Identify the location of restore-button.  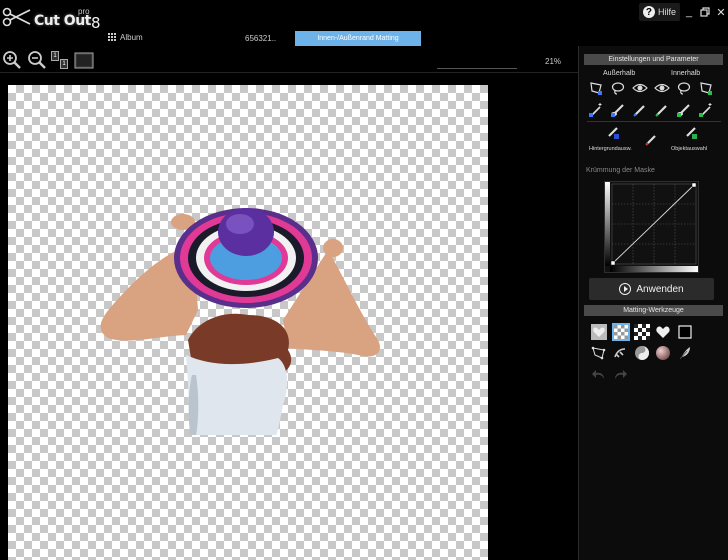
(705, 12).